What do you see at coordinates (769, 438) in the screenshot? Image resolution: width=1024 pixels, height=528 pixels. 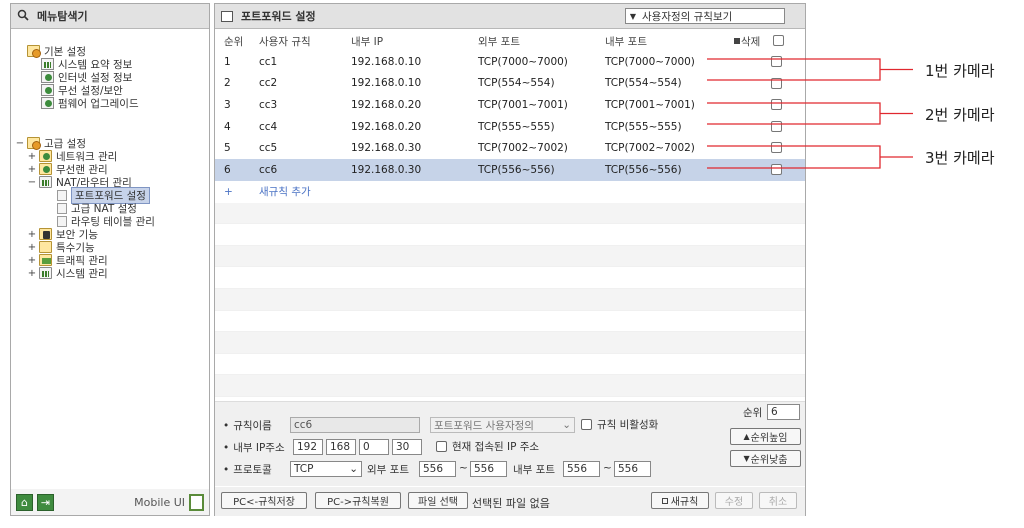 I see `order-up-label: 순위높임` at bounding box center [769, 438].